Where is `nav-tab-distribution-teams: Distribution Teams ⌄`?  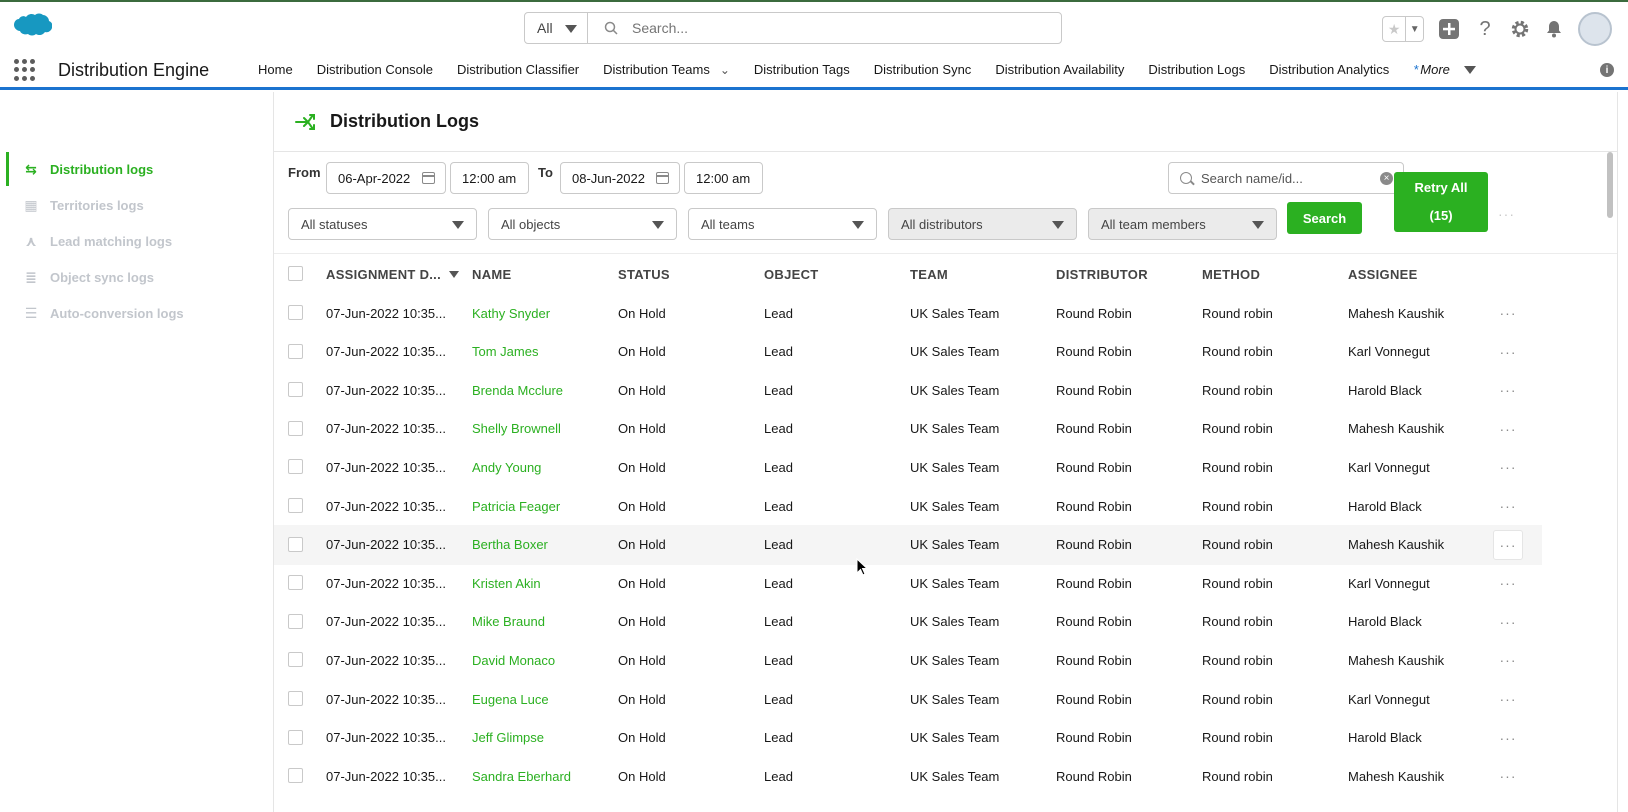 nav-tab-distribution-teams: Distribution Teams ⌄ is located at coordinates (666, 69).